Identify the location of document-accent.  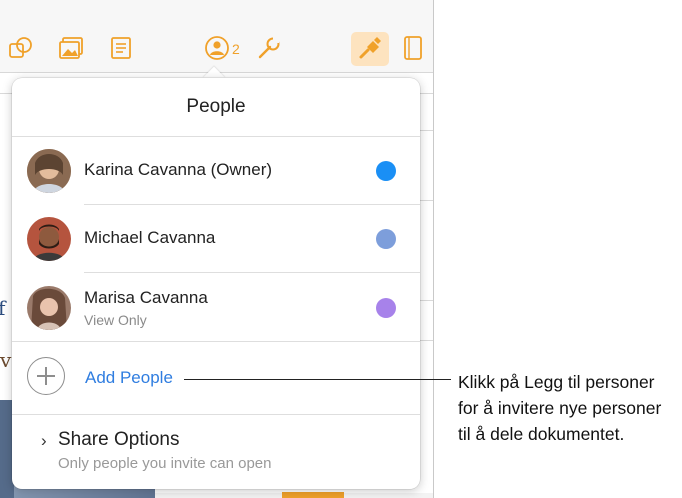
(313, 495).